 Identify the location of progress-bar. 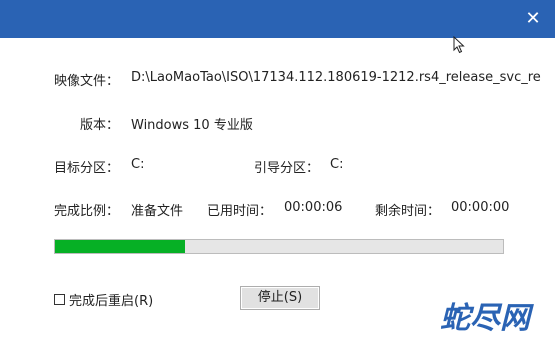
(279, 246).